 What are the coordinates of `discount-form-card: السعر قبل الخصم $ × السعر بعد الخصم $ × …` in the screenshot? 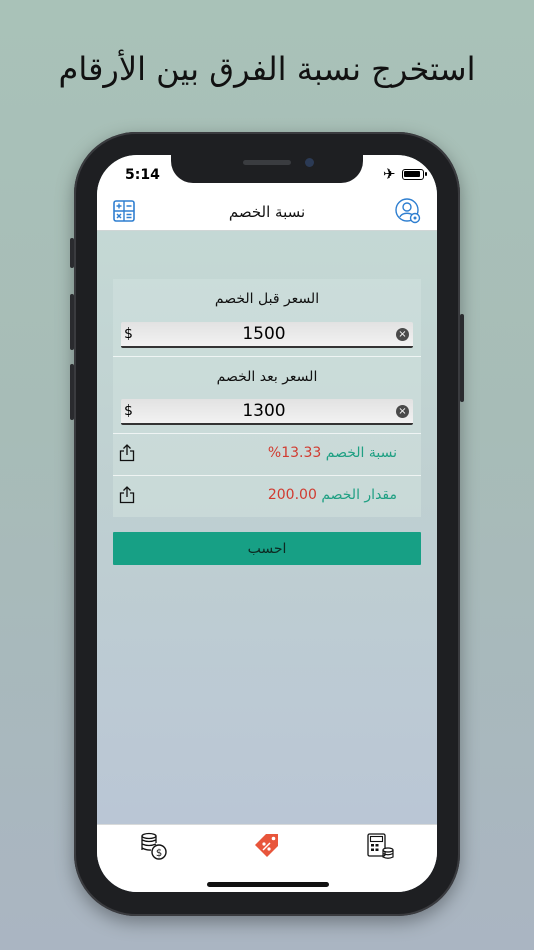 It's located at (267, 398).